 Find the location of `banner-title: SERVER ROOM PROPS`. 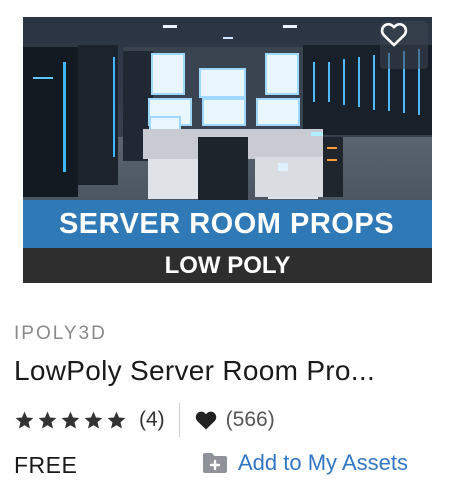

banner-title: SERVER ROOM PROPS is located at coordinates (227, 224).